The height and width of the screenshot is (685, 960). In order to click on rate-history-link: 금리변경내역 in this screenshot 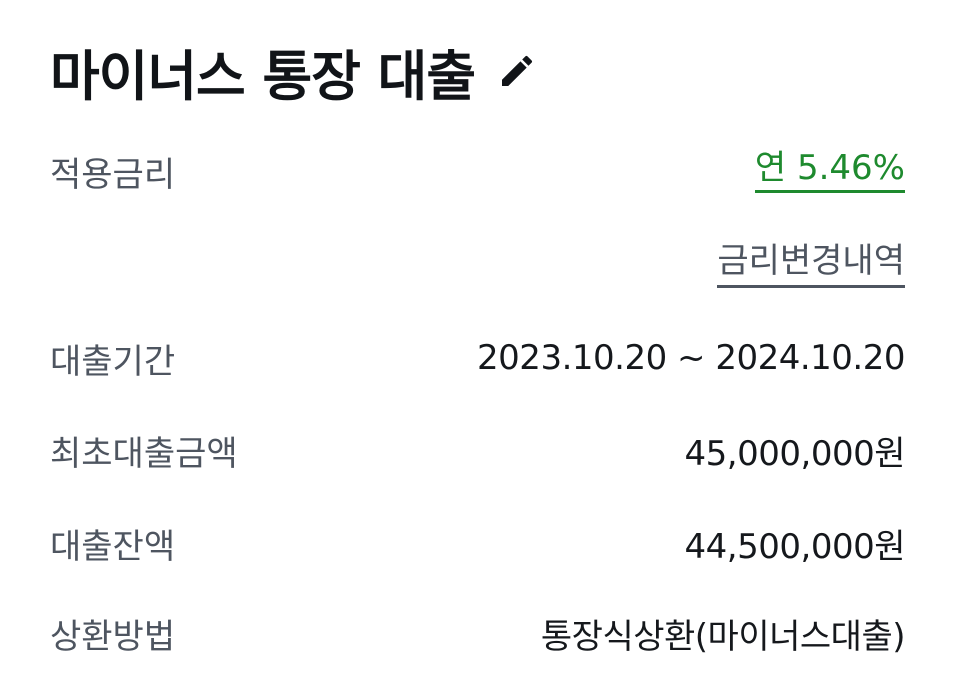, I will do `click(811, 265)`.